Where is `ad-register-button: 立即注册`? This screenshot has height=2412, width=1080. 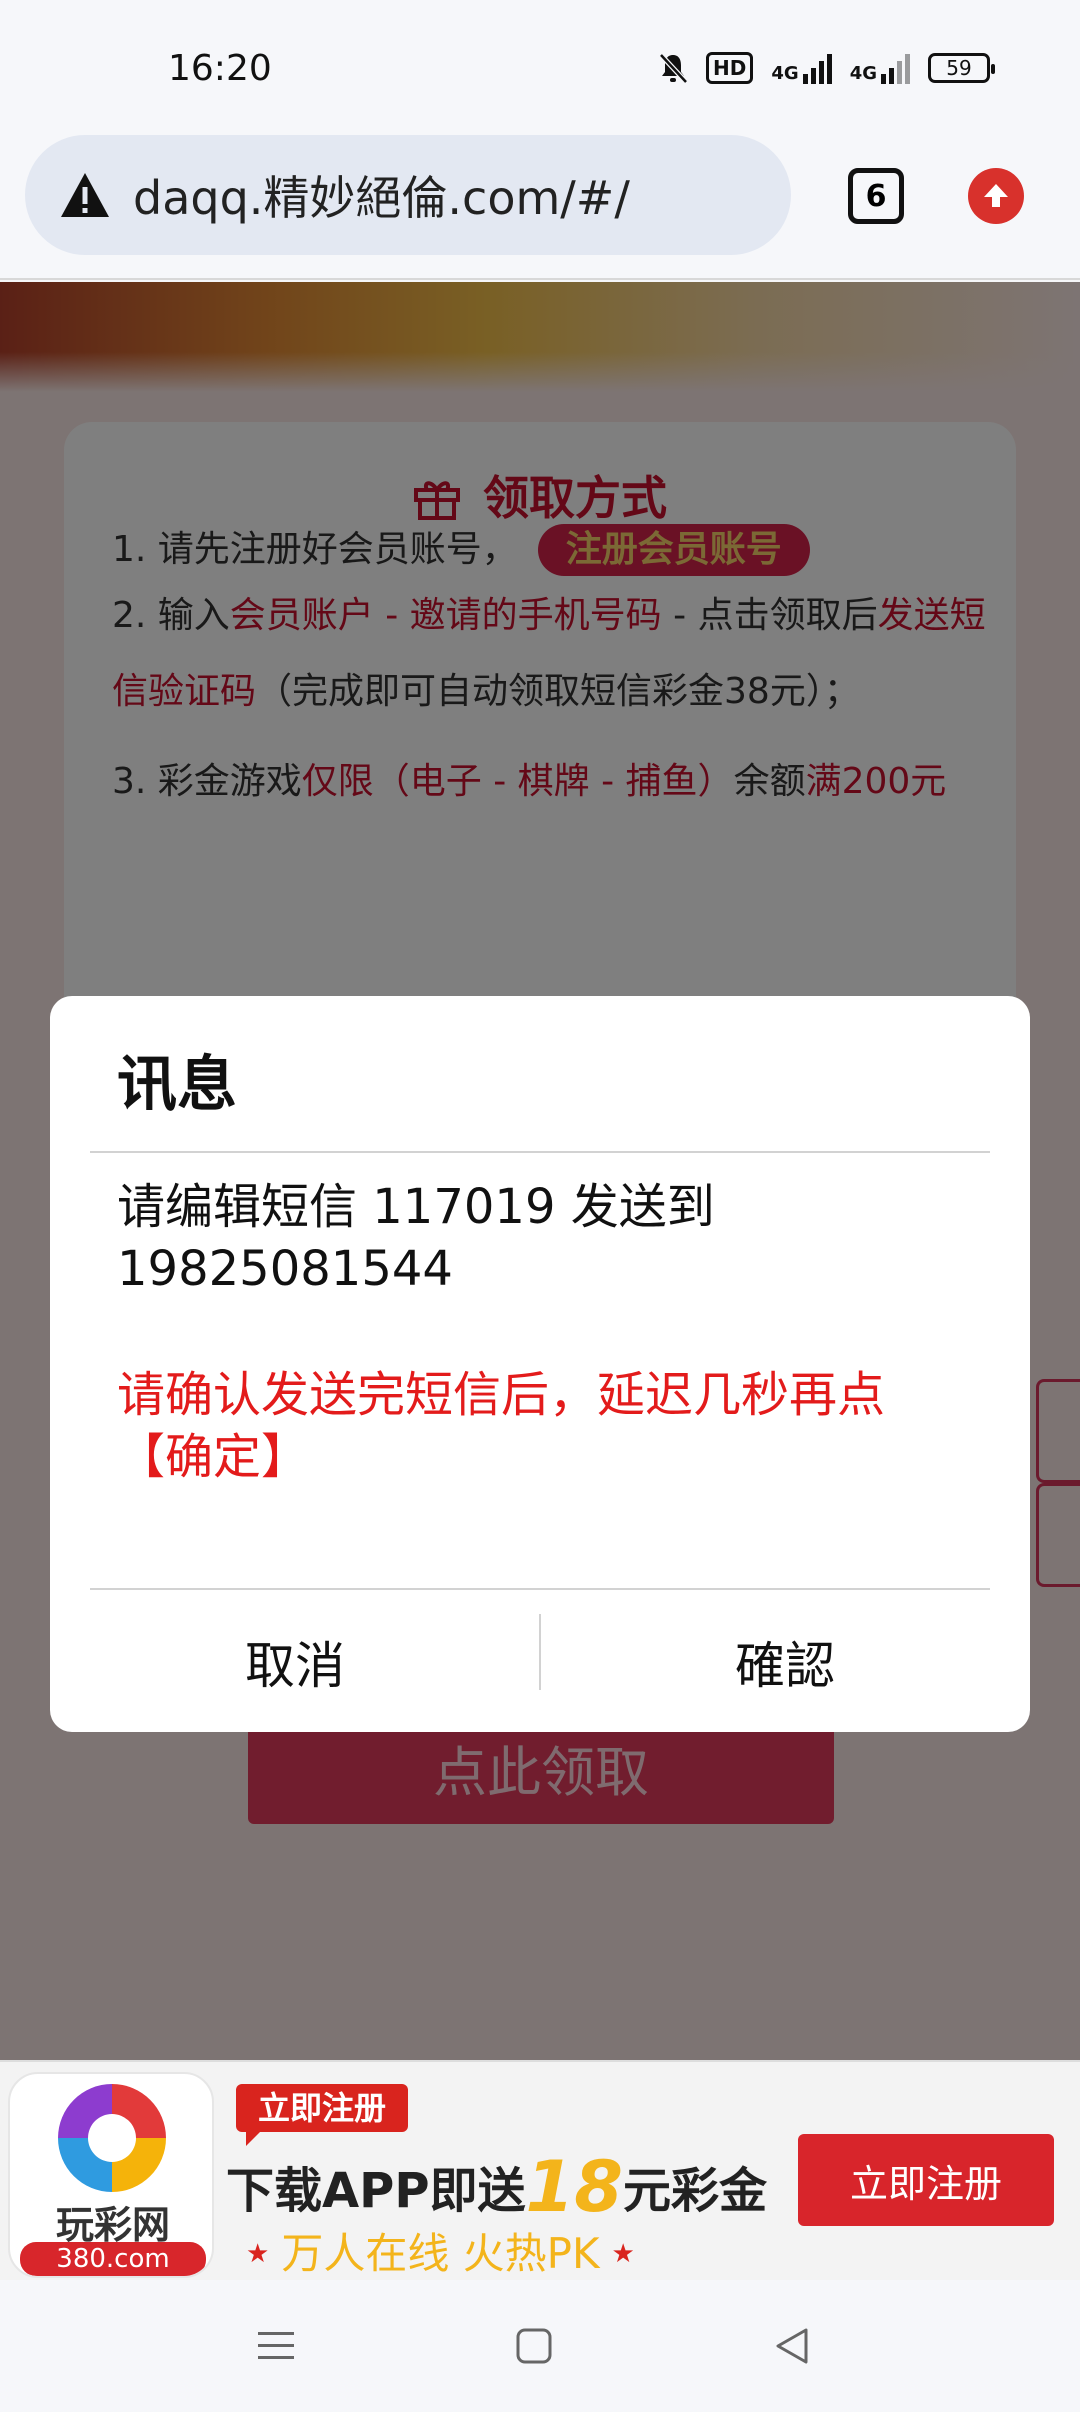 ad-register-button: 立即注册 is located at coordinates (926, 2180).